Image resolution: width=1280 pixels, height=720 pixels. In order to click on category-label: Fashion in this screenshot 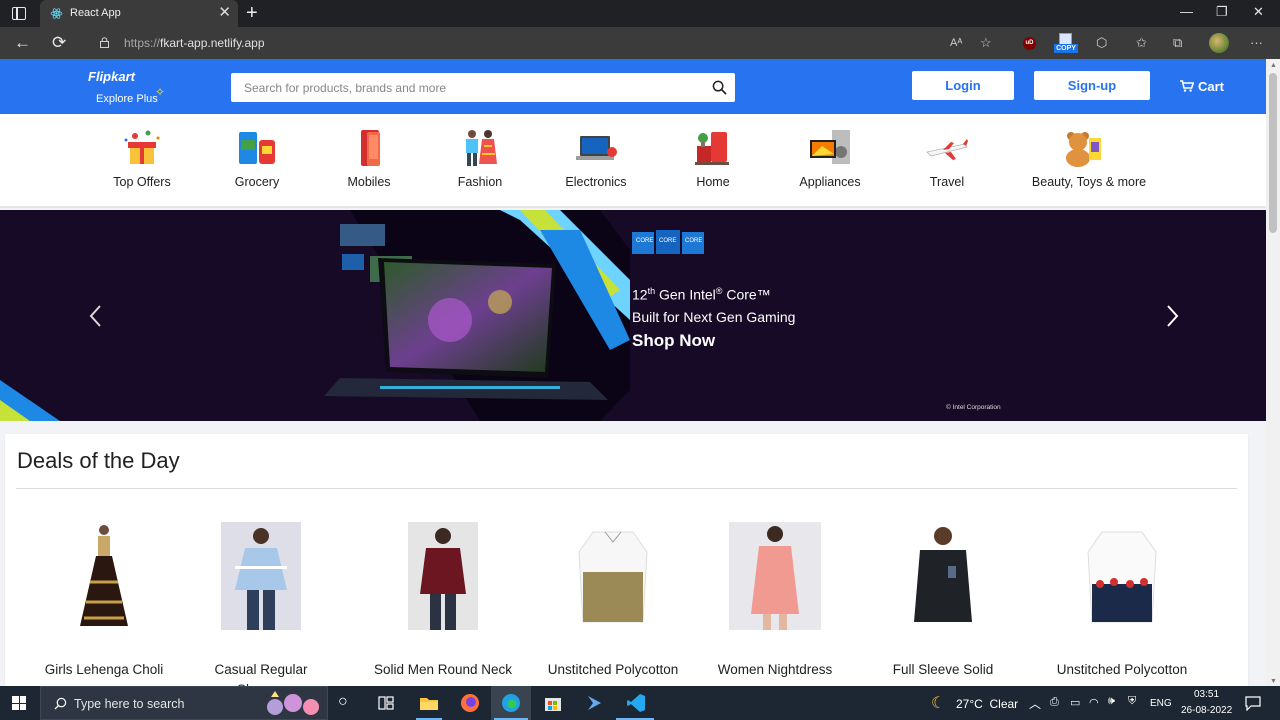, I will do `click(480, 182)`.